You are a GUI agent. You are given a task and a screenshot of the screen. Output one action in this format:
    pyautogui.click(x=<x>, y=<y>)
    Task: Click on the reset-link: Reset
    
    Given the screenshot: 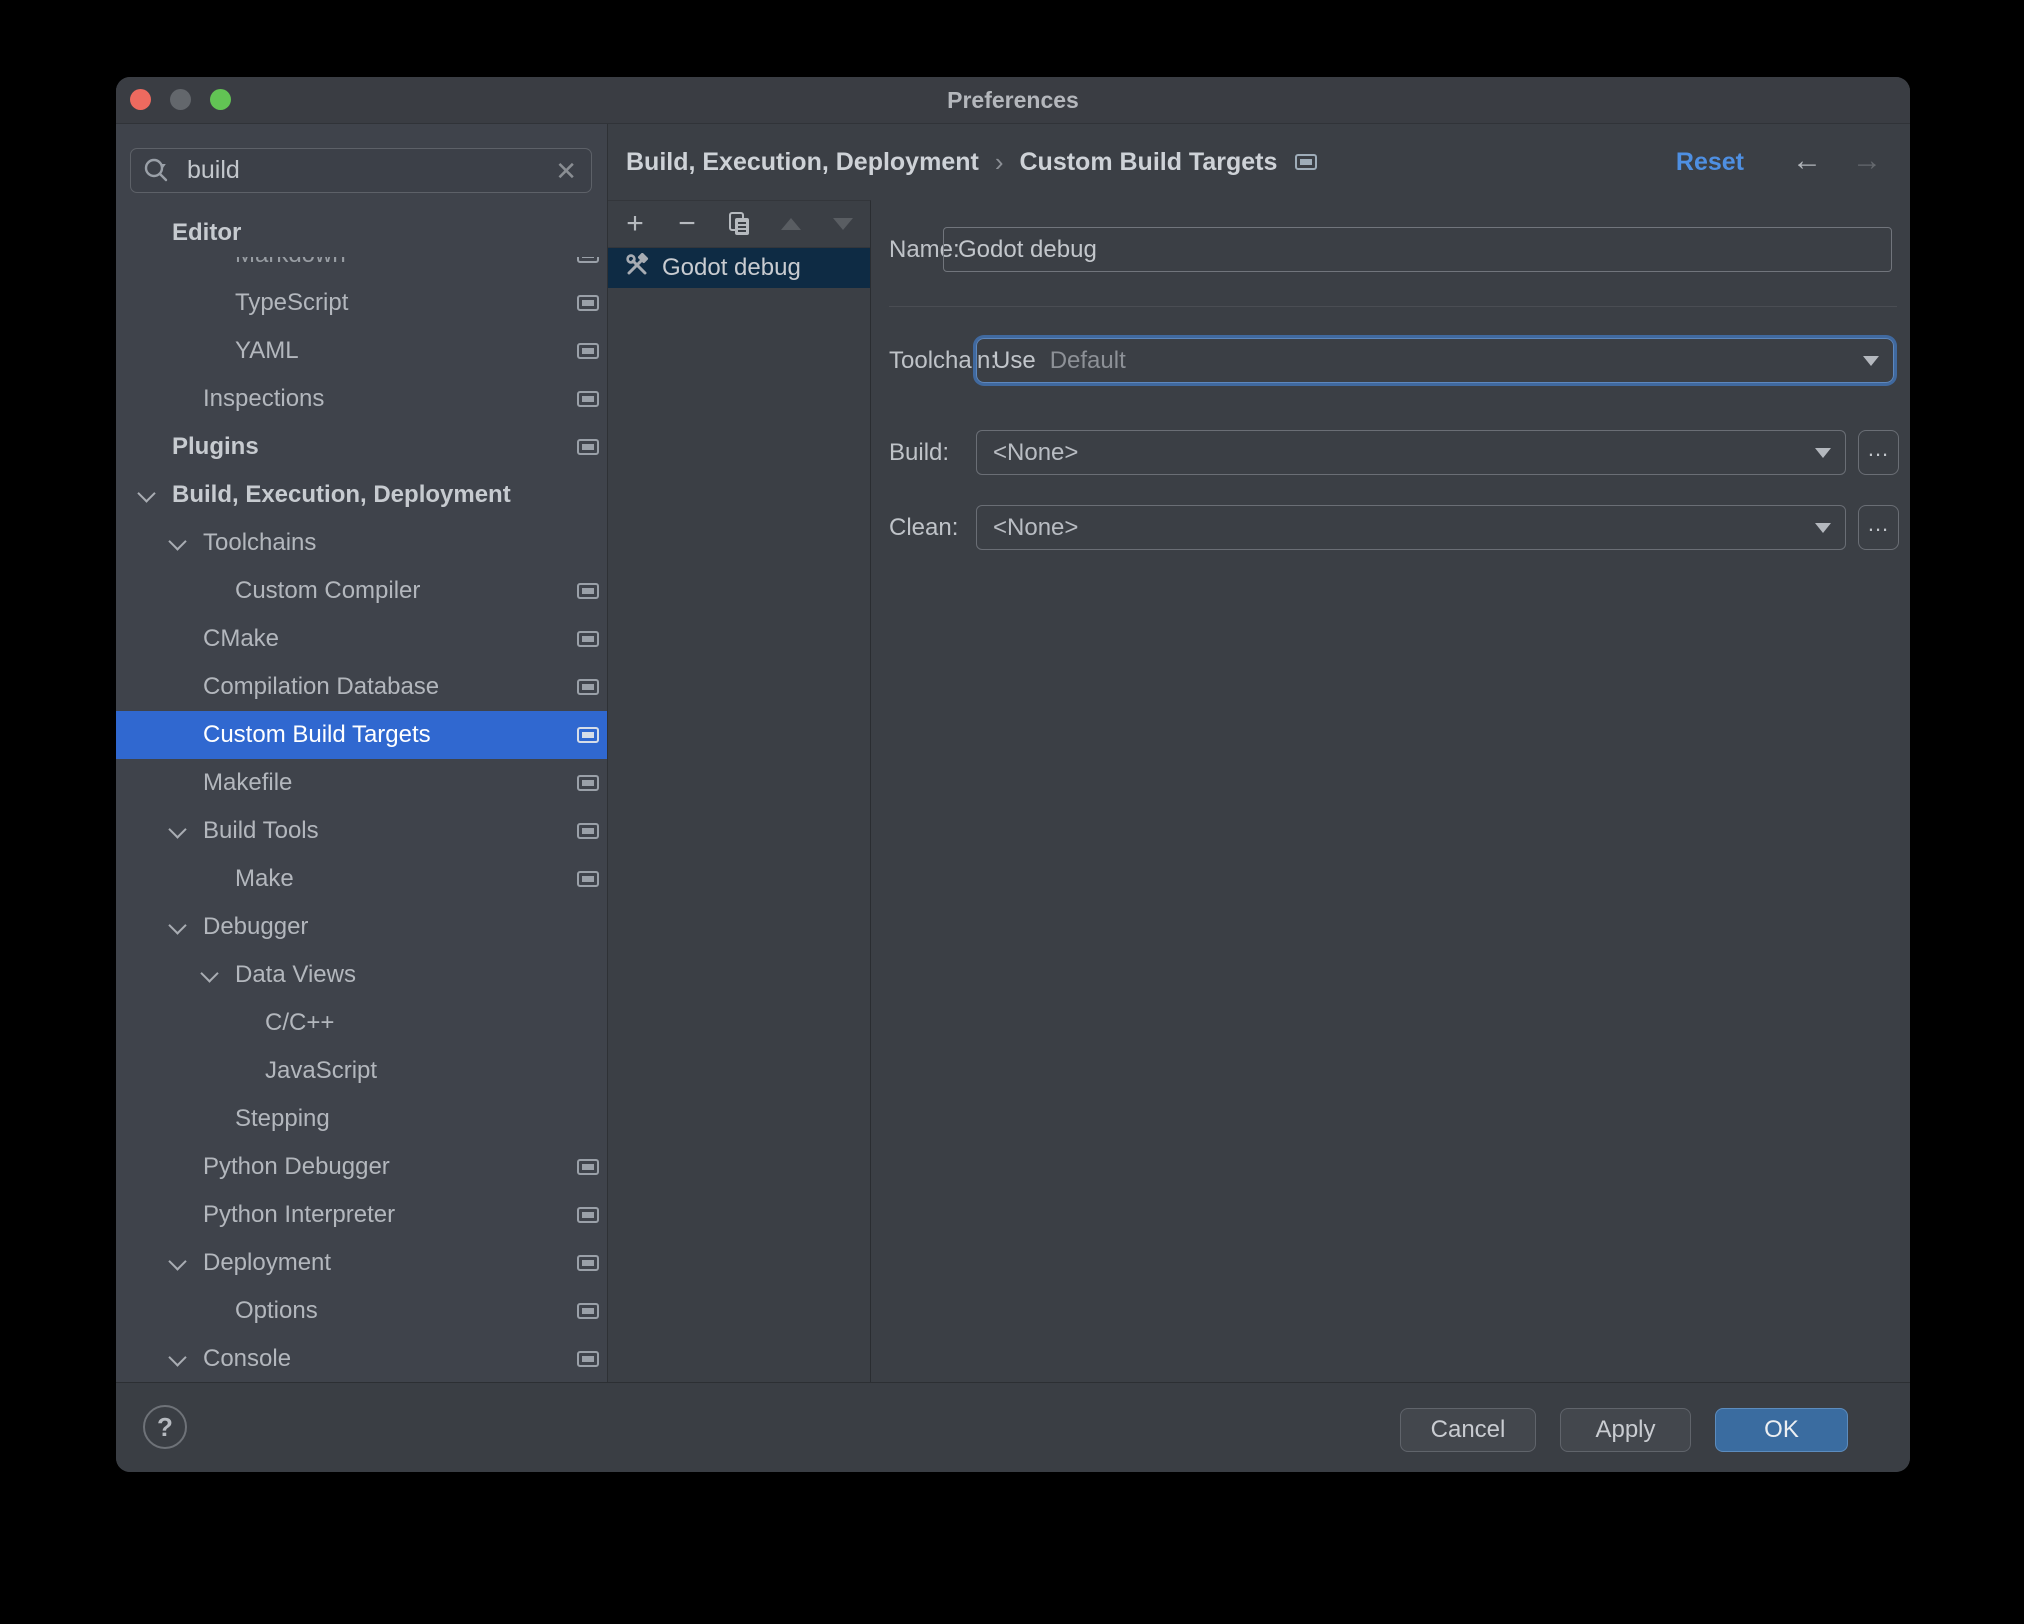 What is the action you would take?
    pyautogui.click(x=1710, y=162)
    